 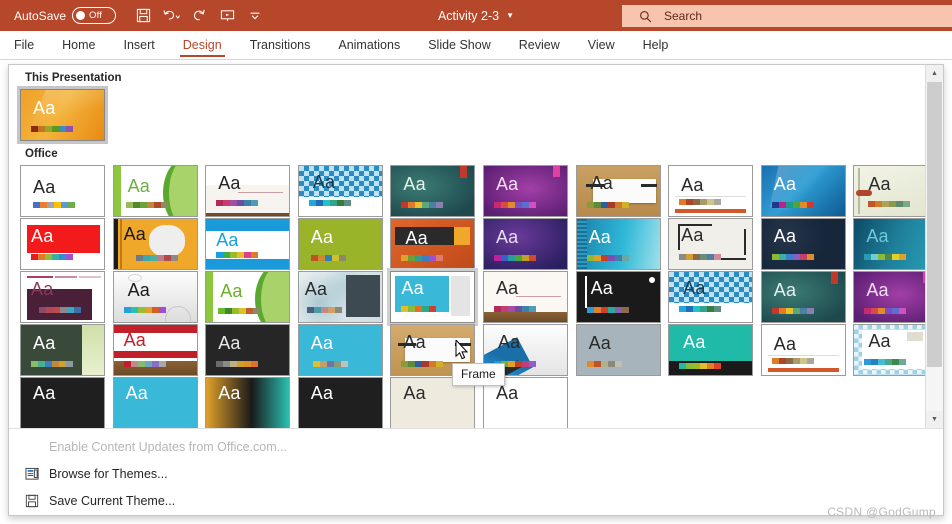 I want to click on save-icon, so click(x=143, y=16).